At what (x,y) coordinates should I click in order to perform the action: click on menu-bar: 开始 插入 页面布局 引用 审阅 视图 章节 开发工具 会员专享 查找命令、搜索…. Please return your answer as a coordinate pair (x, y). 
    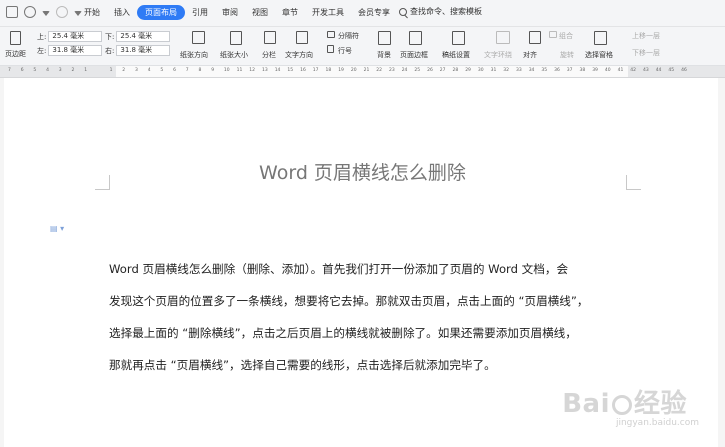
    Looking at the image, I should click on (362, 13).